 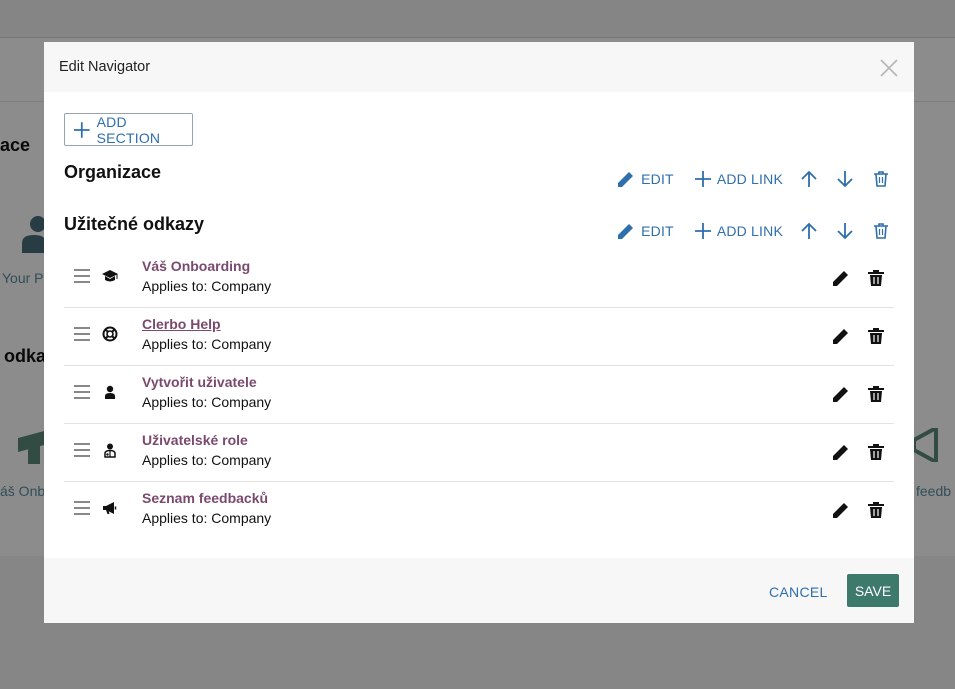 What do you see at coordinates (110, 508) in the screenshot?
I see `megaphone-icon` at bounding box center [110, 508].